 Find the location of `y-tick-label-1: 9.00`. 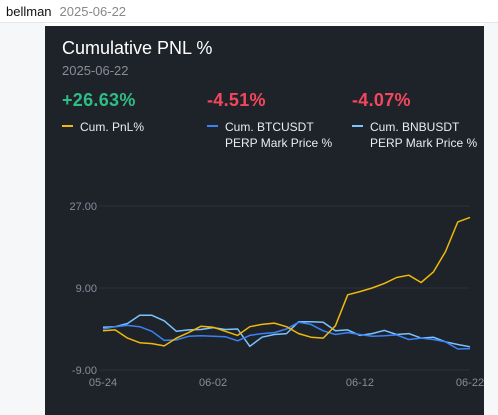

y-tick-label-1: 9.00 is located at coordinates (86, 289).